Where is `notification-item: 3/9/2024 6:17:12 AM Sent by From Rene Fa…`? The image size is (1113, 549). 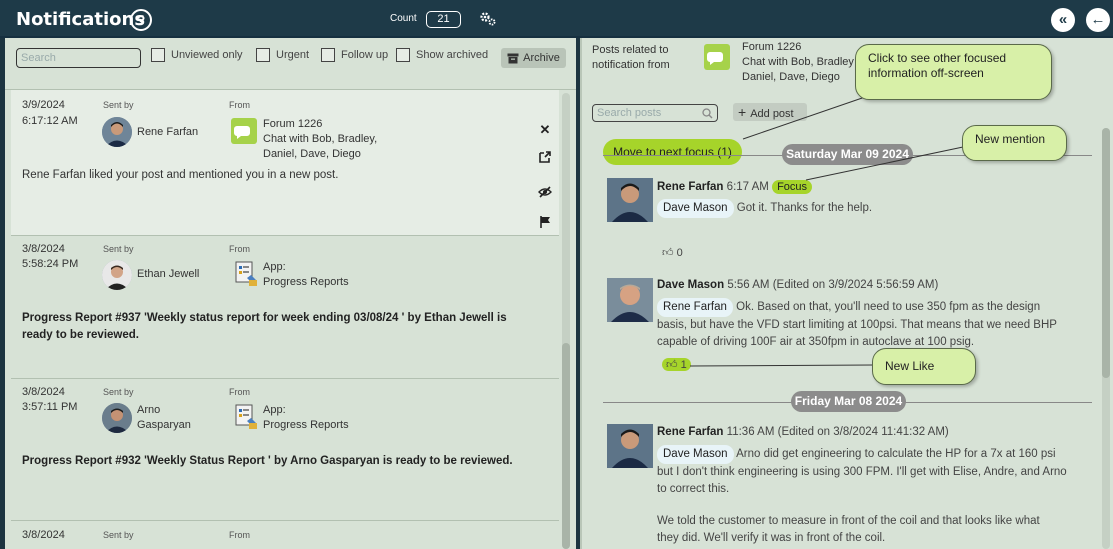 notification-item: 3/9/2024 6:17:12 AM Sent by From Rene Fa… is located at coordinates (285, 162).